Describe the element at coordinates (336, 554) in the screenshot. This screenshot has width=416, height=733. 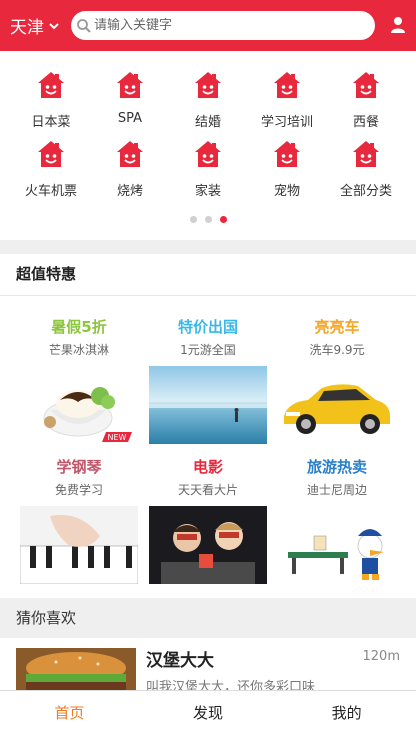
I see `donald-duck-image` at that location.